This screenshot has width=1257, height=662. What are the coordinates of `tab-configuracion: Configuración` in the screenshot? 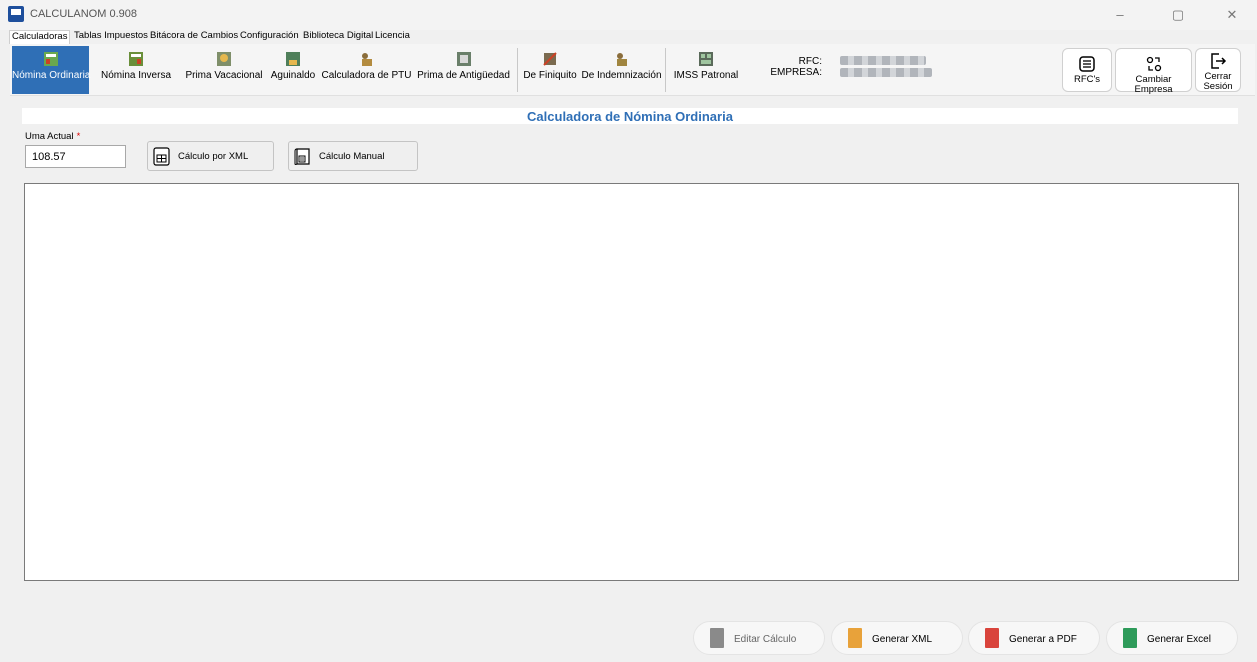 It's located at (269, 37).